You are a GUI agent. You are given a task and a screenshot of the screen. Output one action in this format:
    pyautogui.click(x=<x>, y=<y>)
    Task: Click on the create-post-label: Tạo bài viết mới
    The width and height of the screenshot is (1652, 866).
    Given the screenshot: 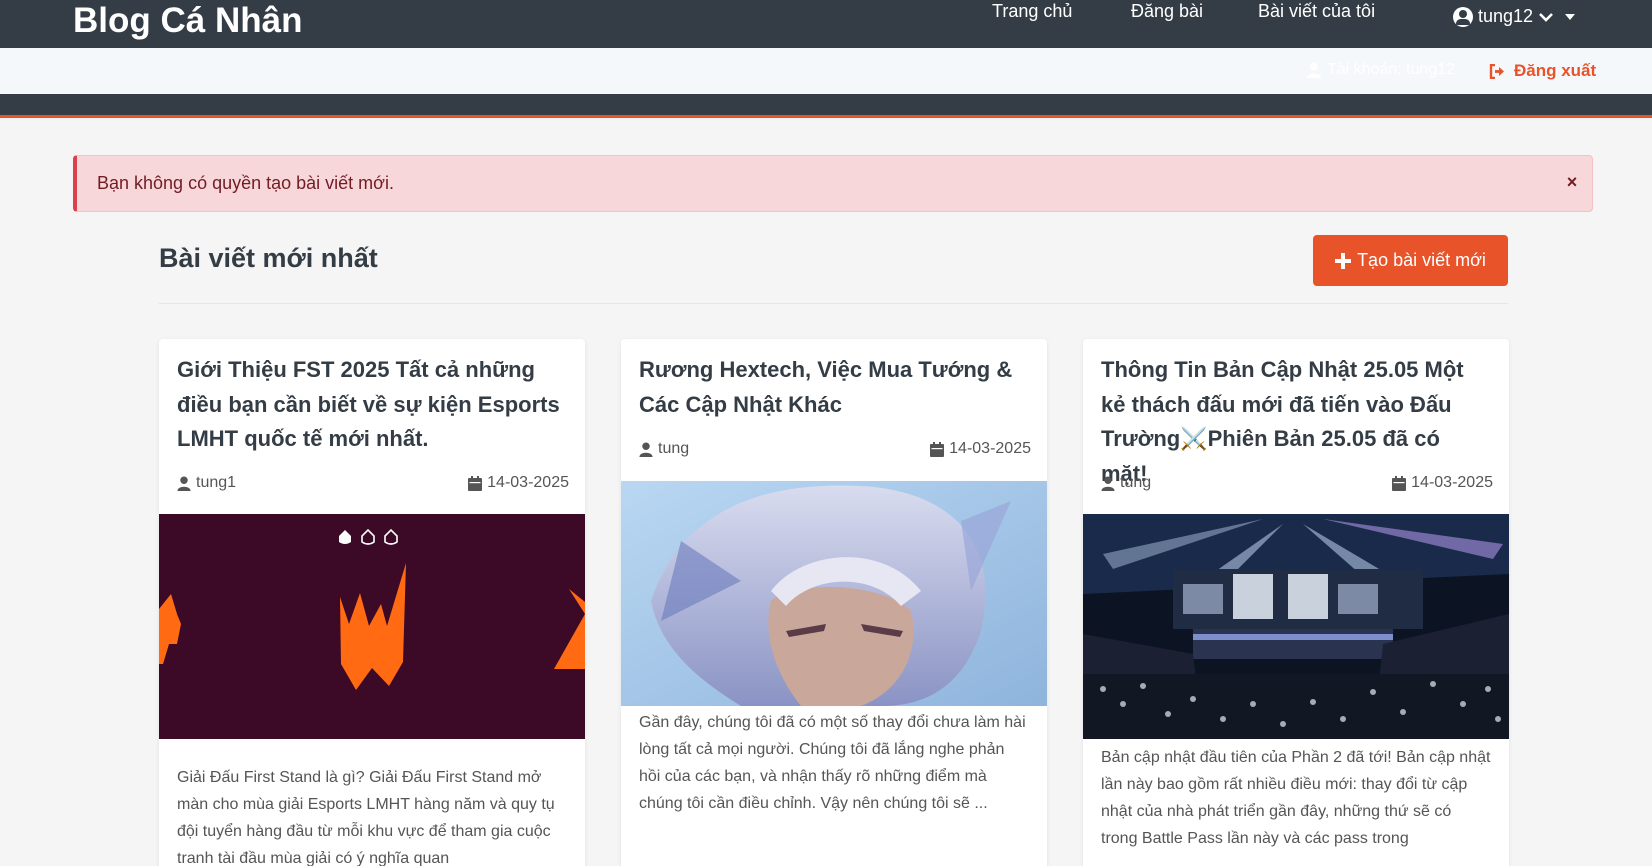 What is the action you would take?
    pyautogui.click(x=1421, y=260)
    